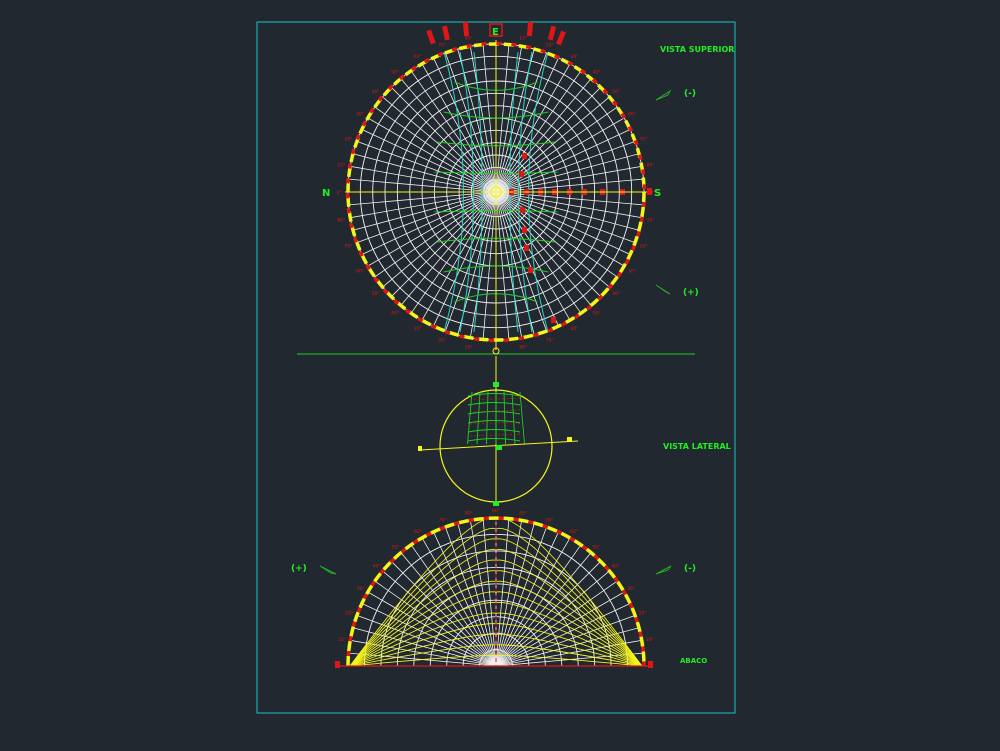  I want to click on lateral-grid, so click(496, 418).